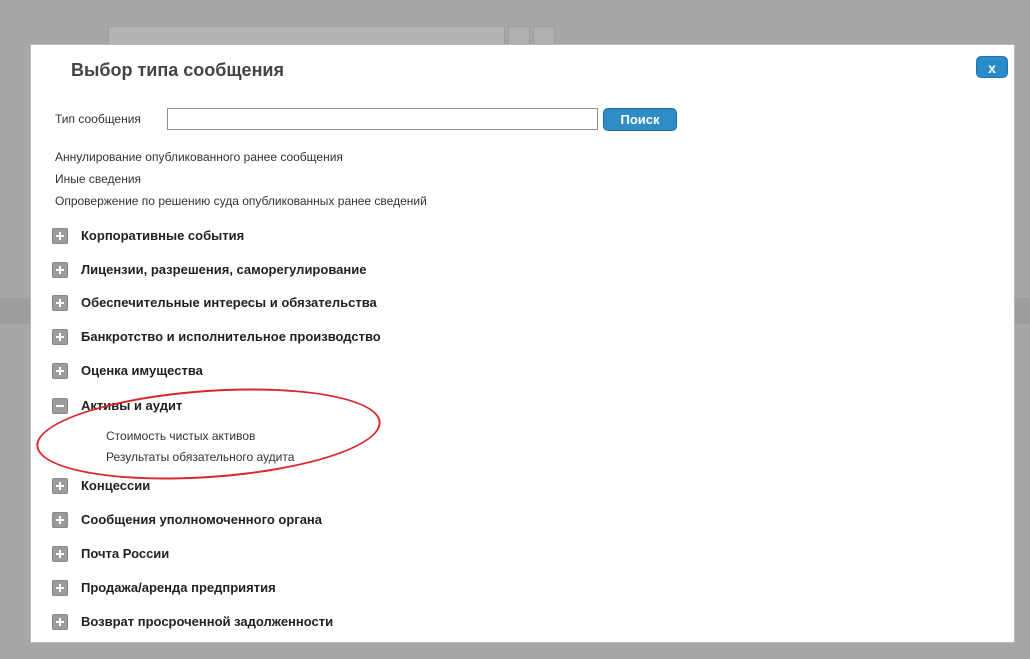 The width and height of the screenshot is (1030, 659). Describe the element at coordinates (229, 302) in the screenshot. I see `category-label: Обеспечительные интересы и обязательства` at that location.